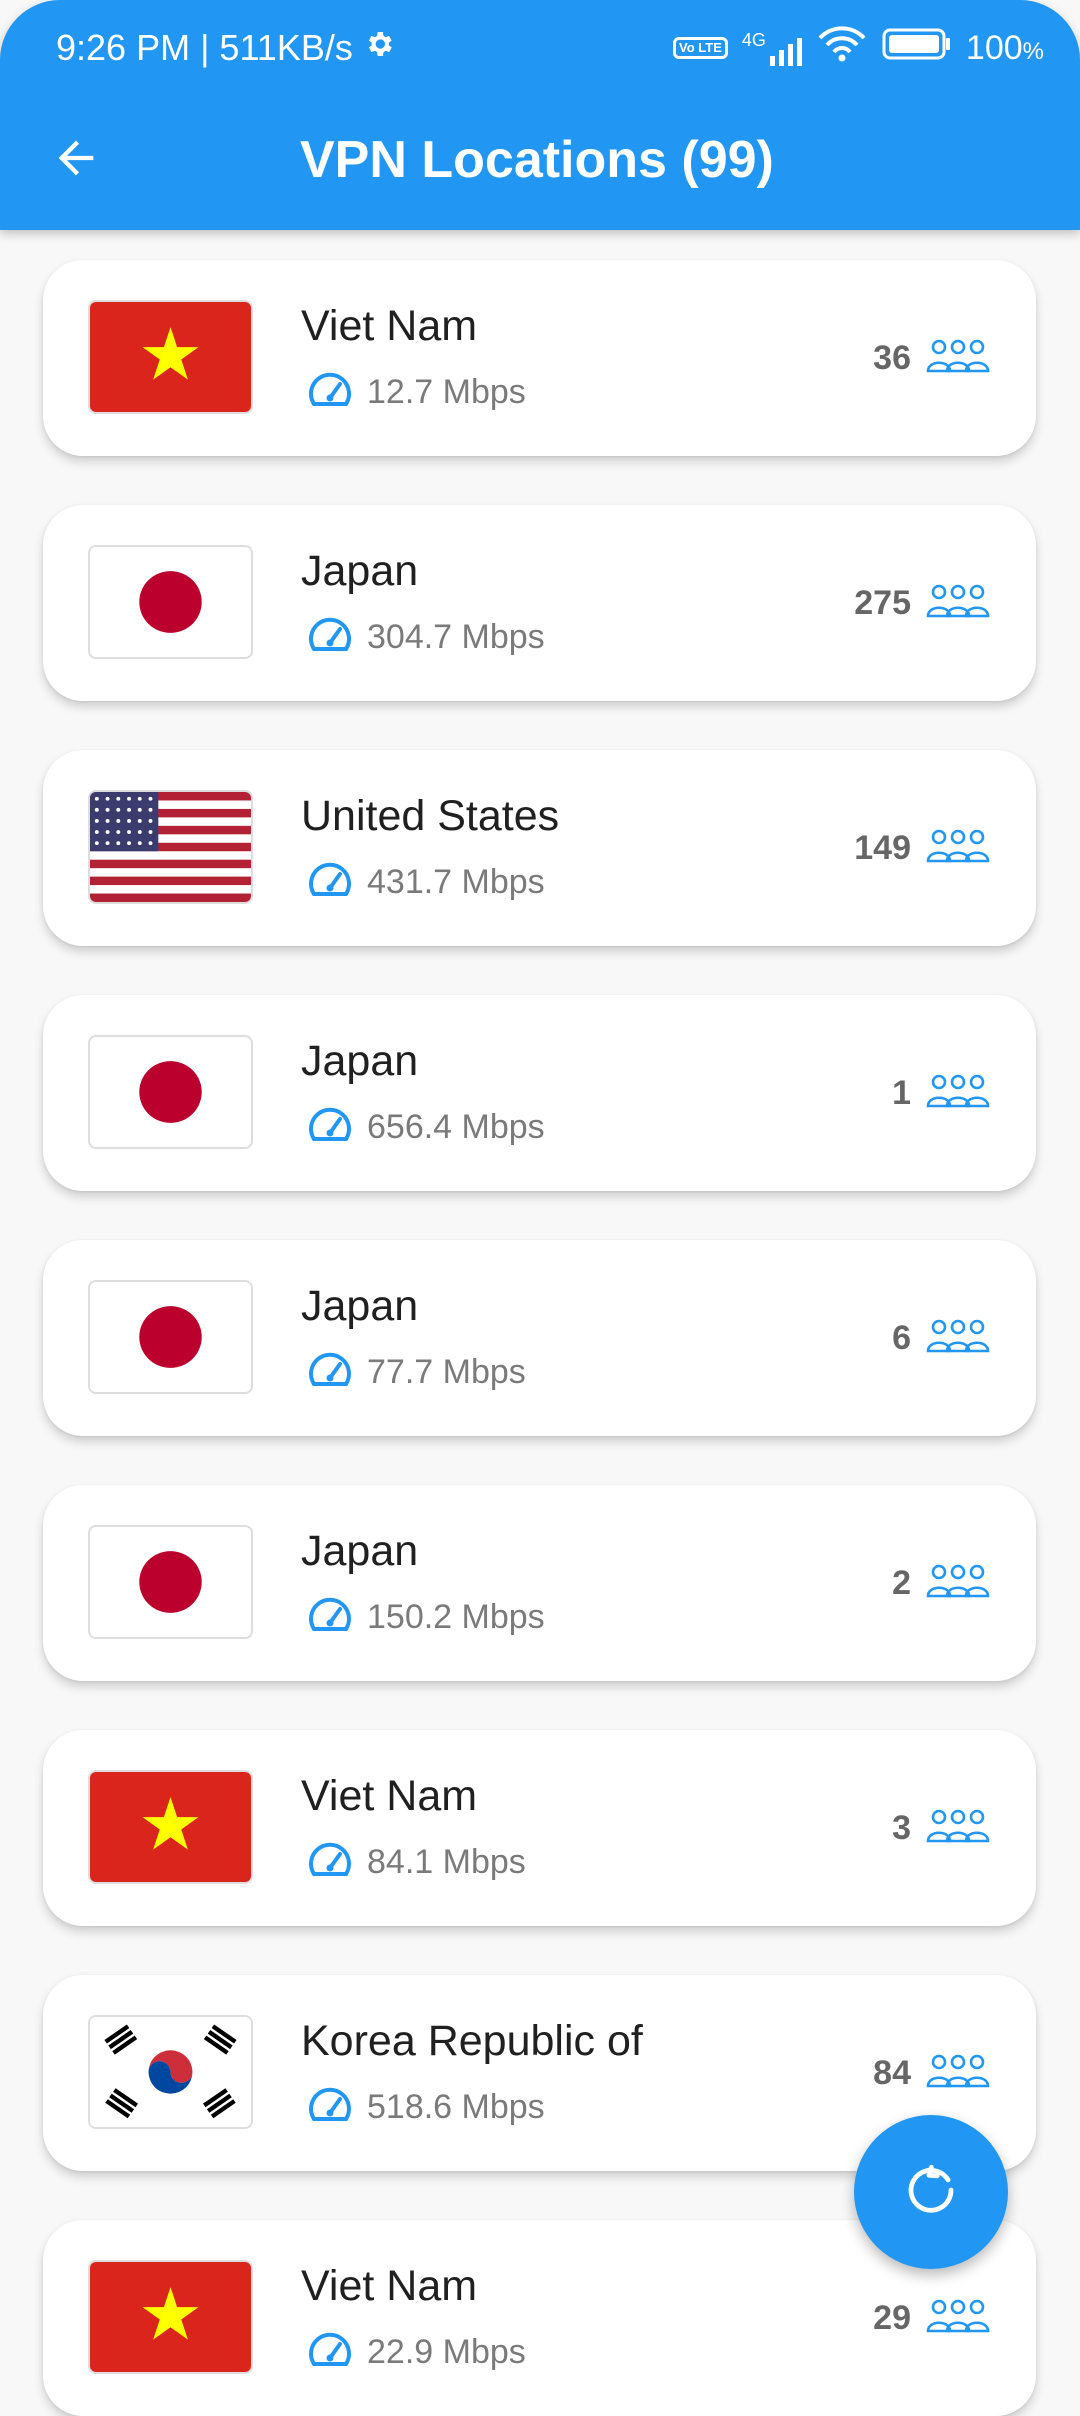  What do you see at coordinates (379, 48) in the screenshot?
I see `settings-gear-icon` at bounding box center [379, 48].